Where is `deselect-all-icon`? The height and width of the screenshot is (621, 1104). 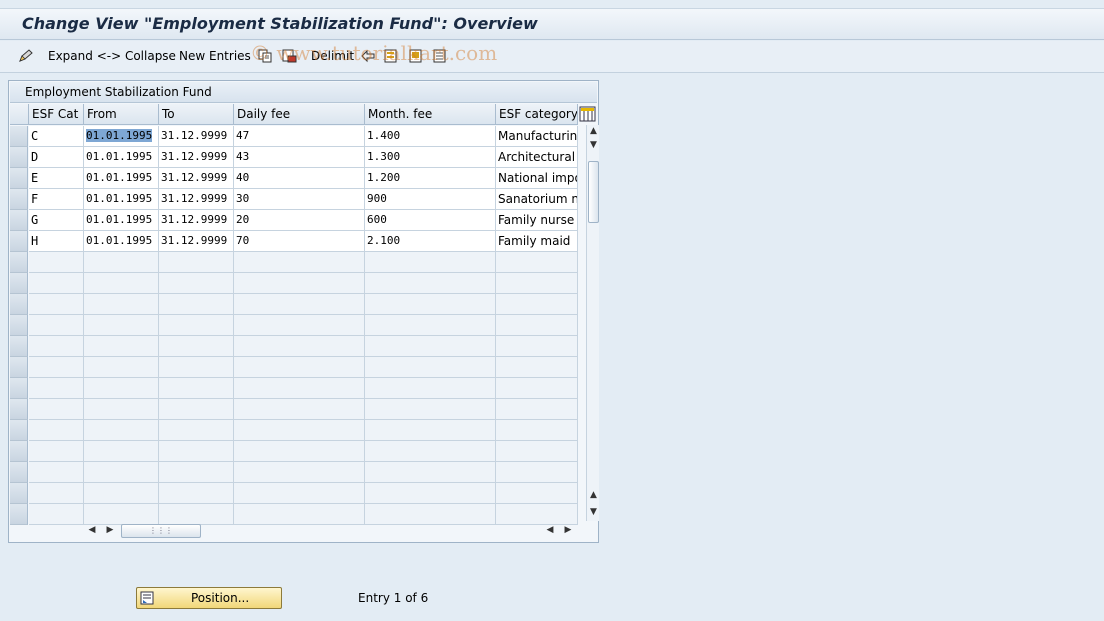
deselect-all-icon is located at coordinates (440, 56).